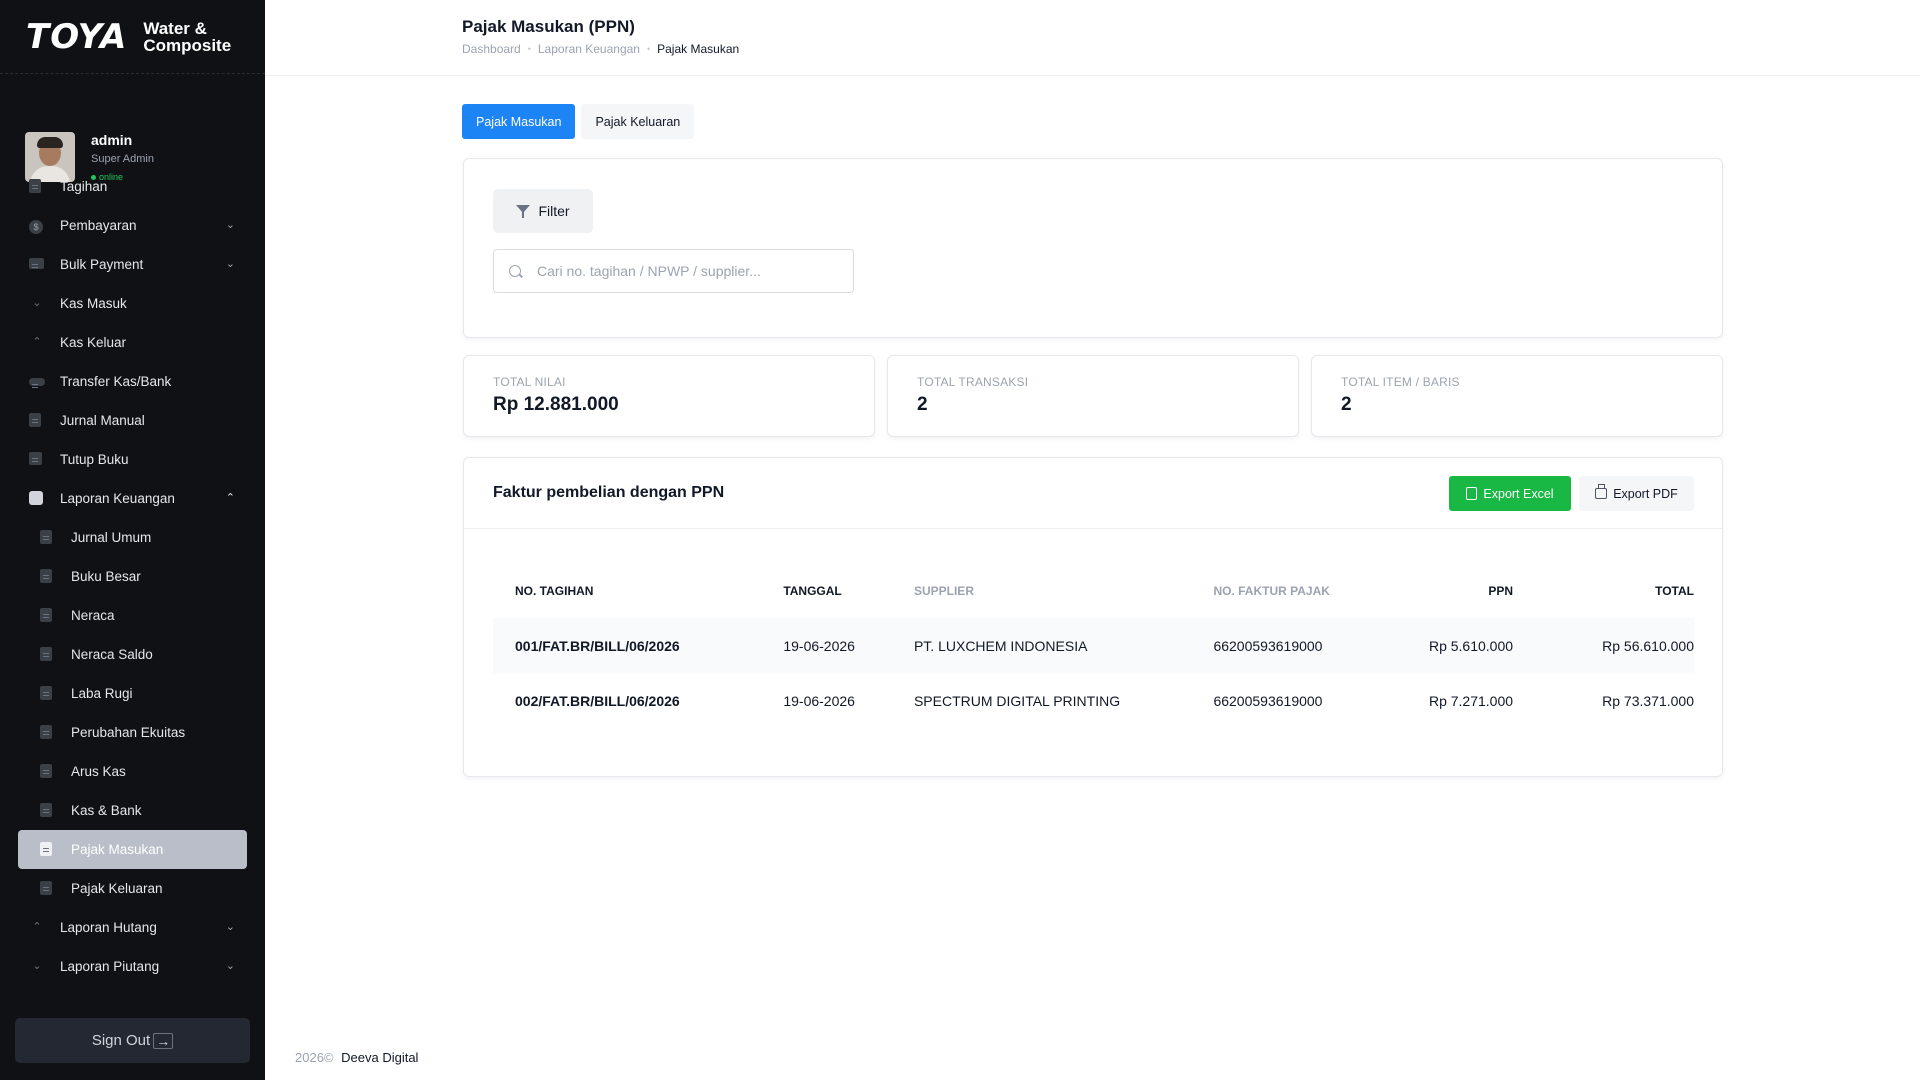  What do you see at coordinates (230, 498) in the screenshot?
I see `chevron-up-icon: ⌃` at bounding box center [230, 498].